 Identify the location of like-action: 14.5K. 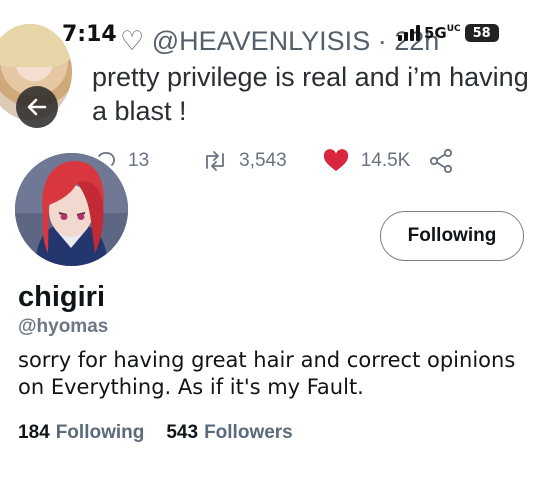
(367, 161).